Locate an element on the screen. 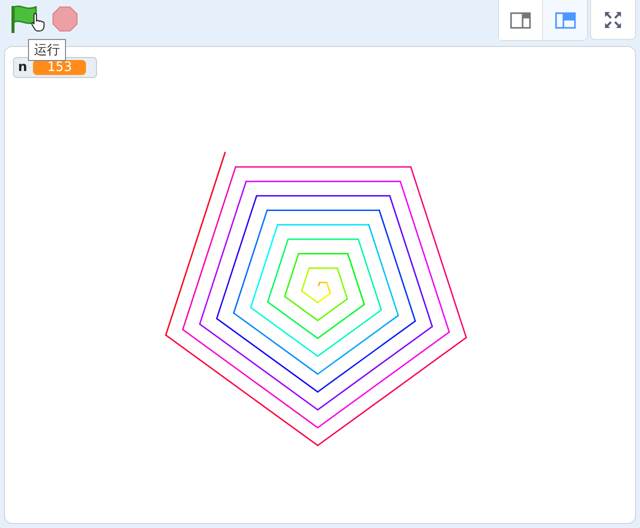  stop-icon is located at coordinates (65, 19).